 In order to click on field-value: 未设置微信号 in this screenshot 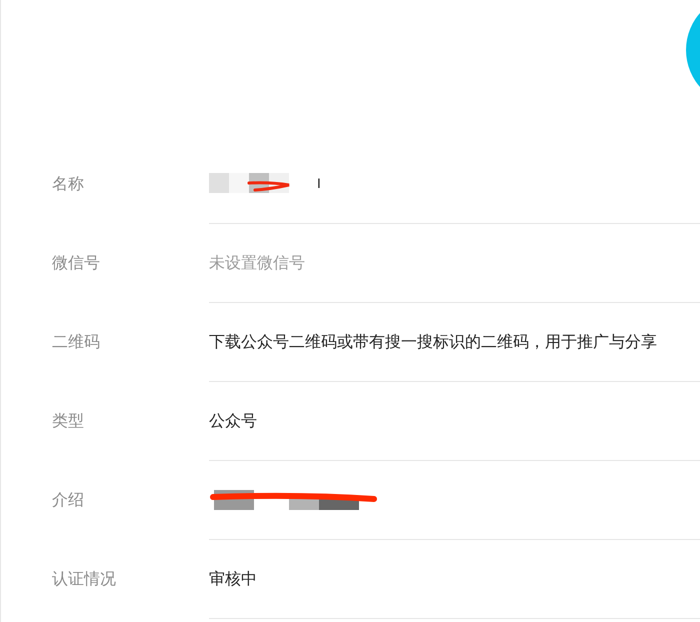, I will do `click(257, 263)`.